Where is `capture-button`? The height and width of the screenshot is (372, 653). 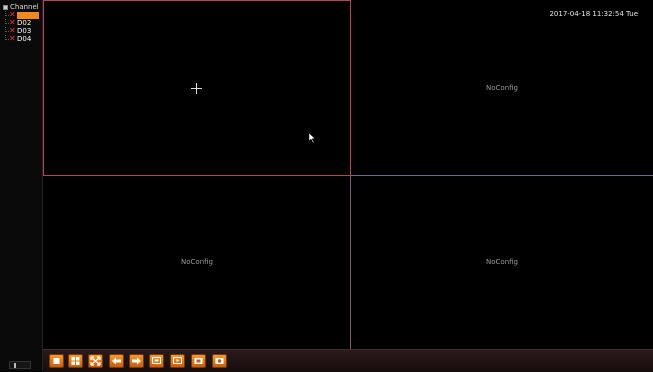 capture-button is located at coordinates (219, 361).